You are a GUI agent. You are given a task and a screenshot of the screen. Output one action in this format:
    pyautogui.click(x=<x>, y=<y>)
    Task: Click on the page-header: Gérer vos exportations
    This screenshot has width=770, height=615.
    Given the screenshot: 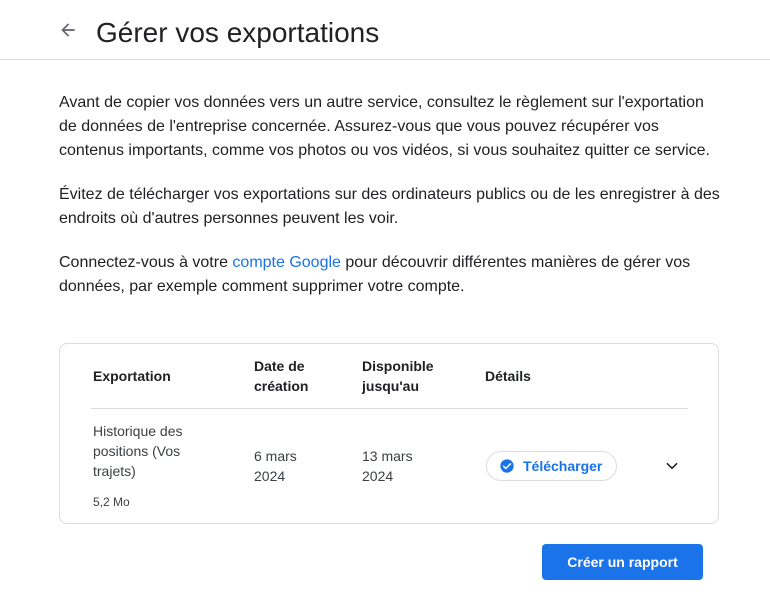 What is the action you would take?
    pyautogui.click(x=385, y=30)
    